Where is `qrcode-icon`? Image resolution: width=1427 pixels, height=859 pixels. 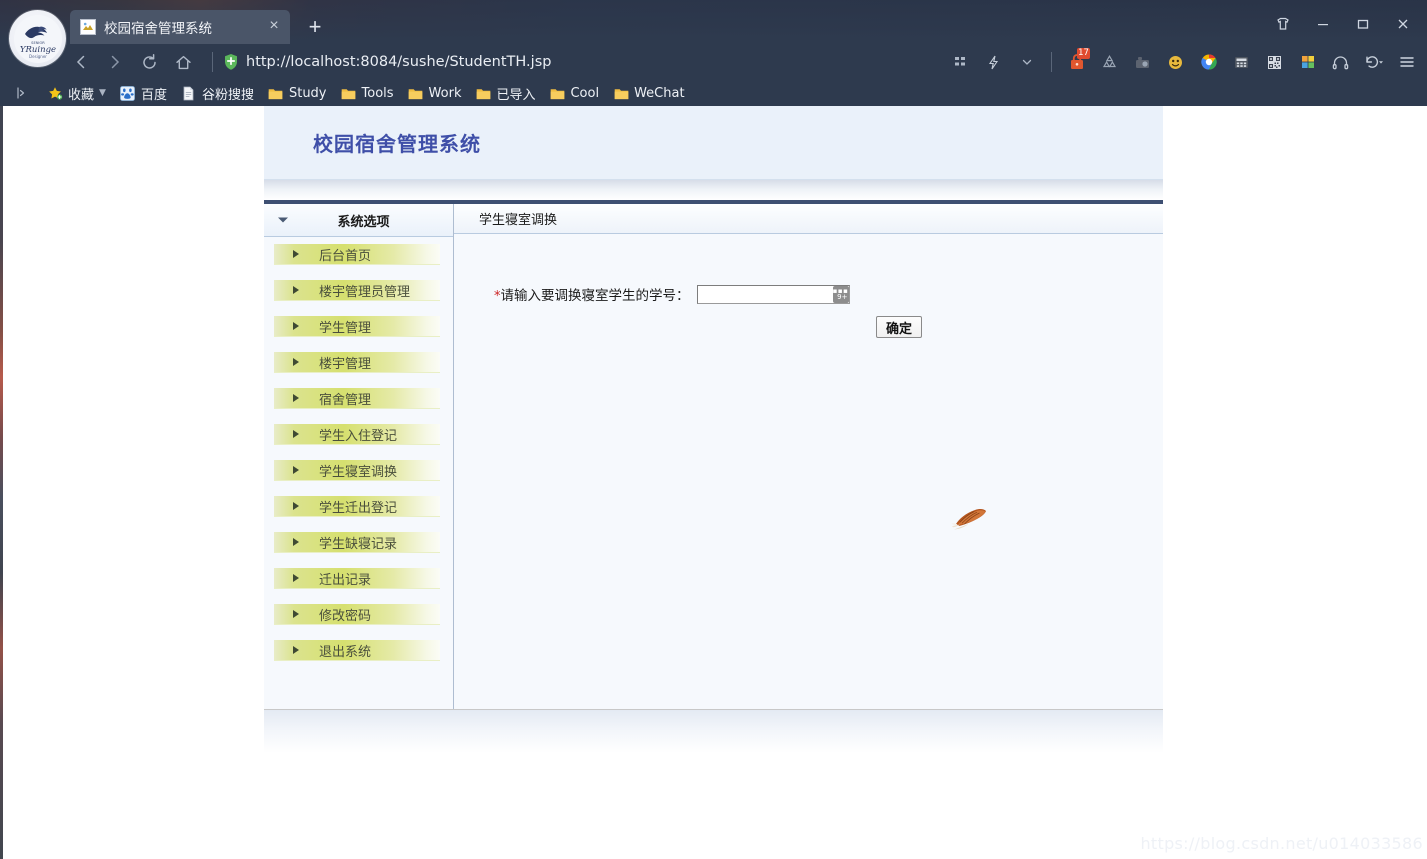
qrcode-icon is located at coordinates (1274, 62).